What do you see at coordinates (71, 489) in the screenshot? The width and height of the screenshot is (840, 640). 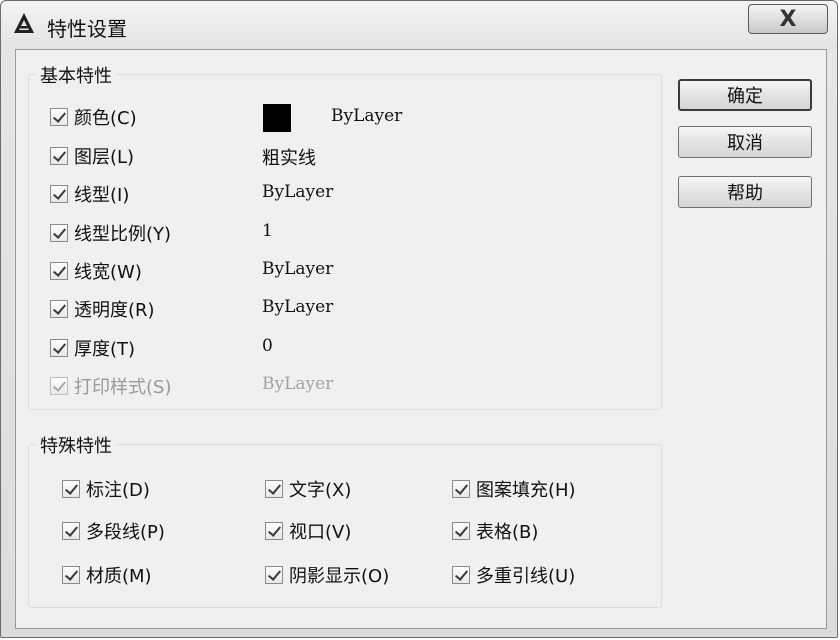 I see `dimension-checkbox` at bounding box center [71, 489].